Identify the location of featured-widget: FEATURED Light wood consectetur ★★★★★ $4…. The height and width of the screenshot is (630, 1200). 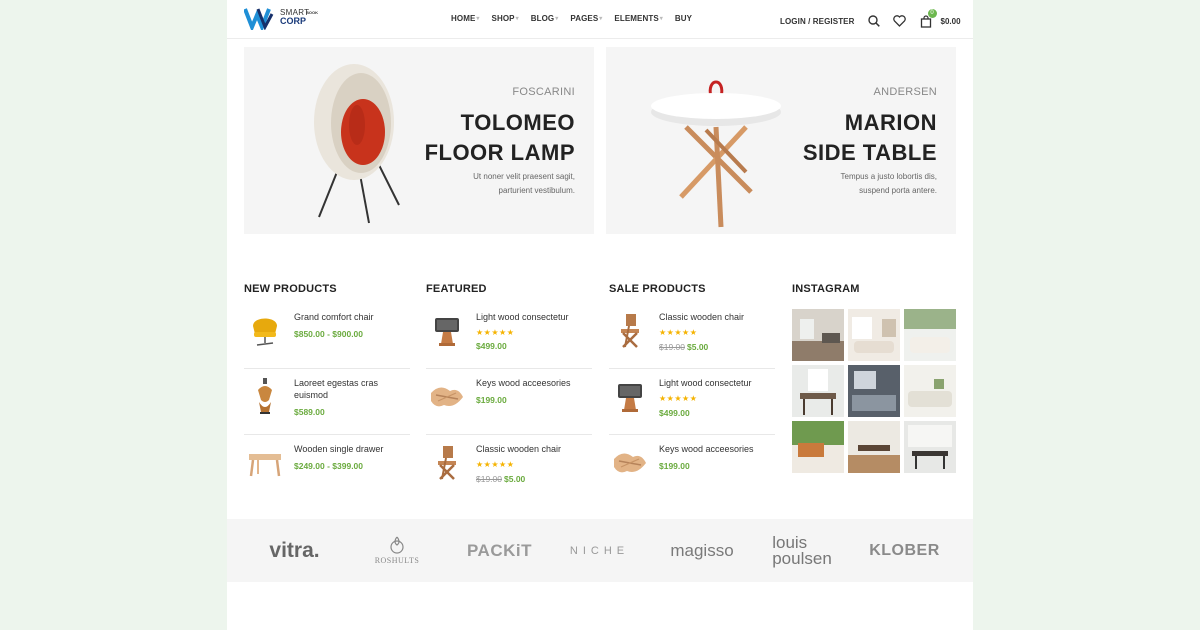
(509, 392).